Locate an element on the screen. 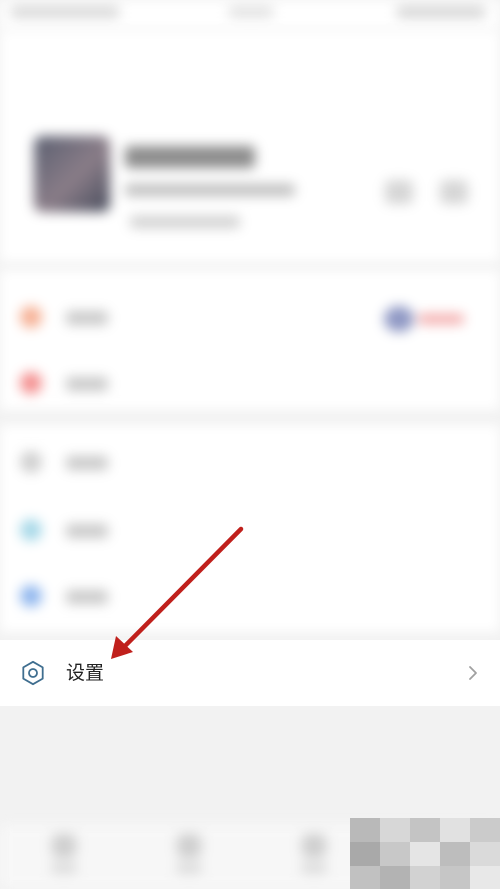  qr-code-icon is located at coordinates (399, 192).